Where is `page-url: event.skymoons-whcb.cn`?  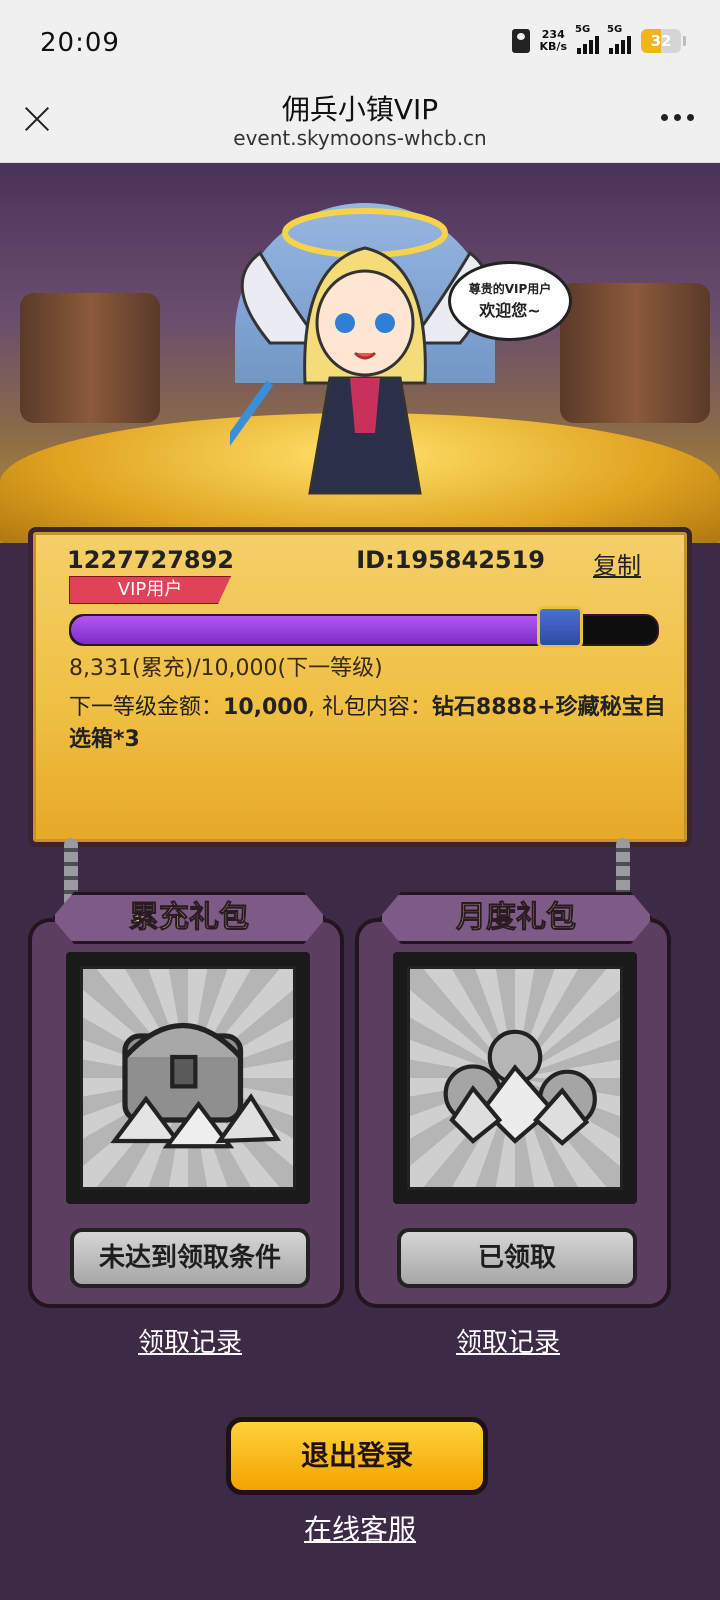
page-url: event.skymoons-whcb.cn is located at coordinates (360, 138).